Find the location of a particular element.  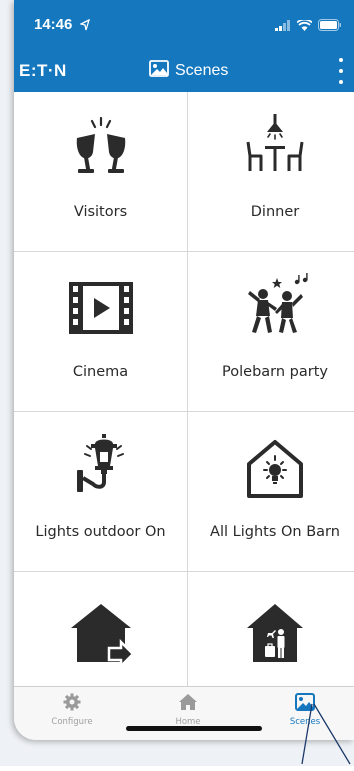

status-icons is located at coordinates (308, 27).